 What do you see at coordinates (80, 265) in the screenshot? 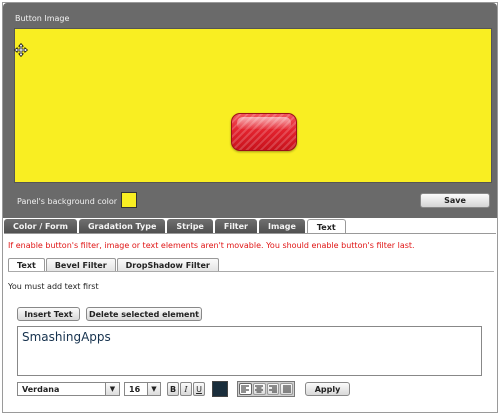
I see `subtab-bevel-filter: Bevel Filter` at bounding box center [80, 265].